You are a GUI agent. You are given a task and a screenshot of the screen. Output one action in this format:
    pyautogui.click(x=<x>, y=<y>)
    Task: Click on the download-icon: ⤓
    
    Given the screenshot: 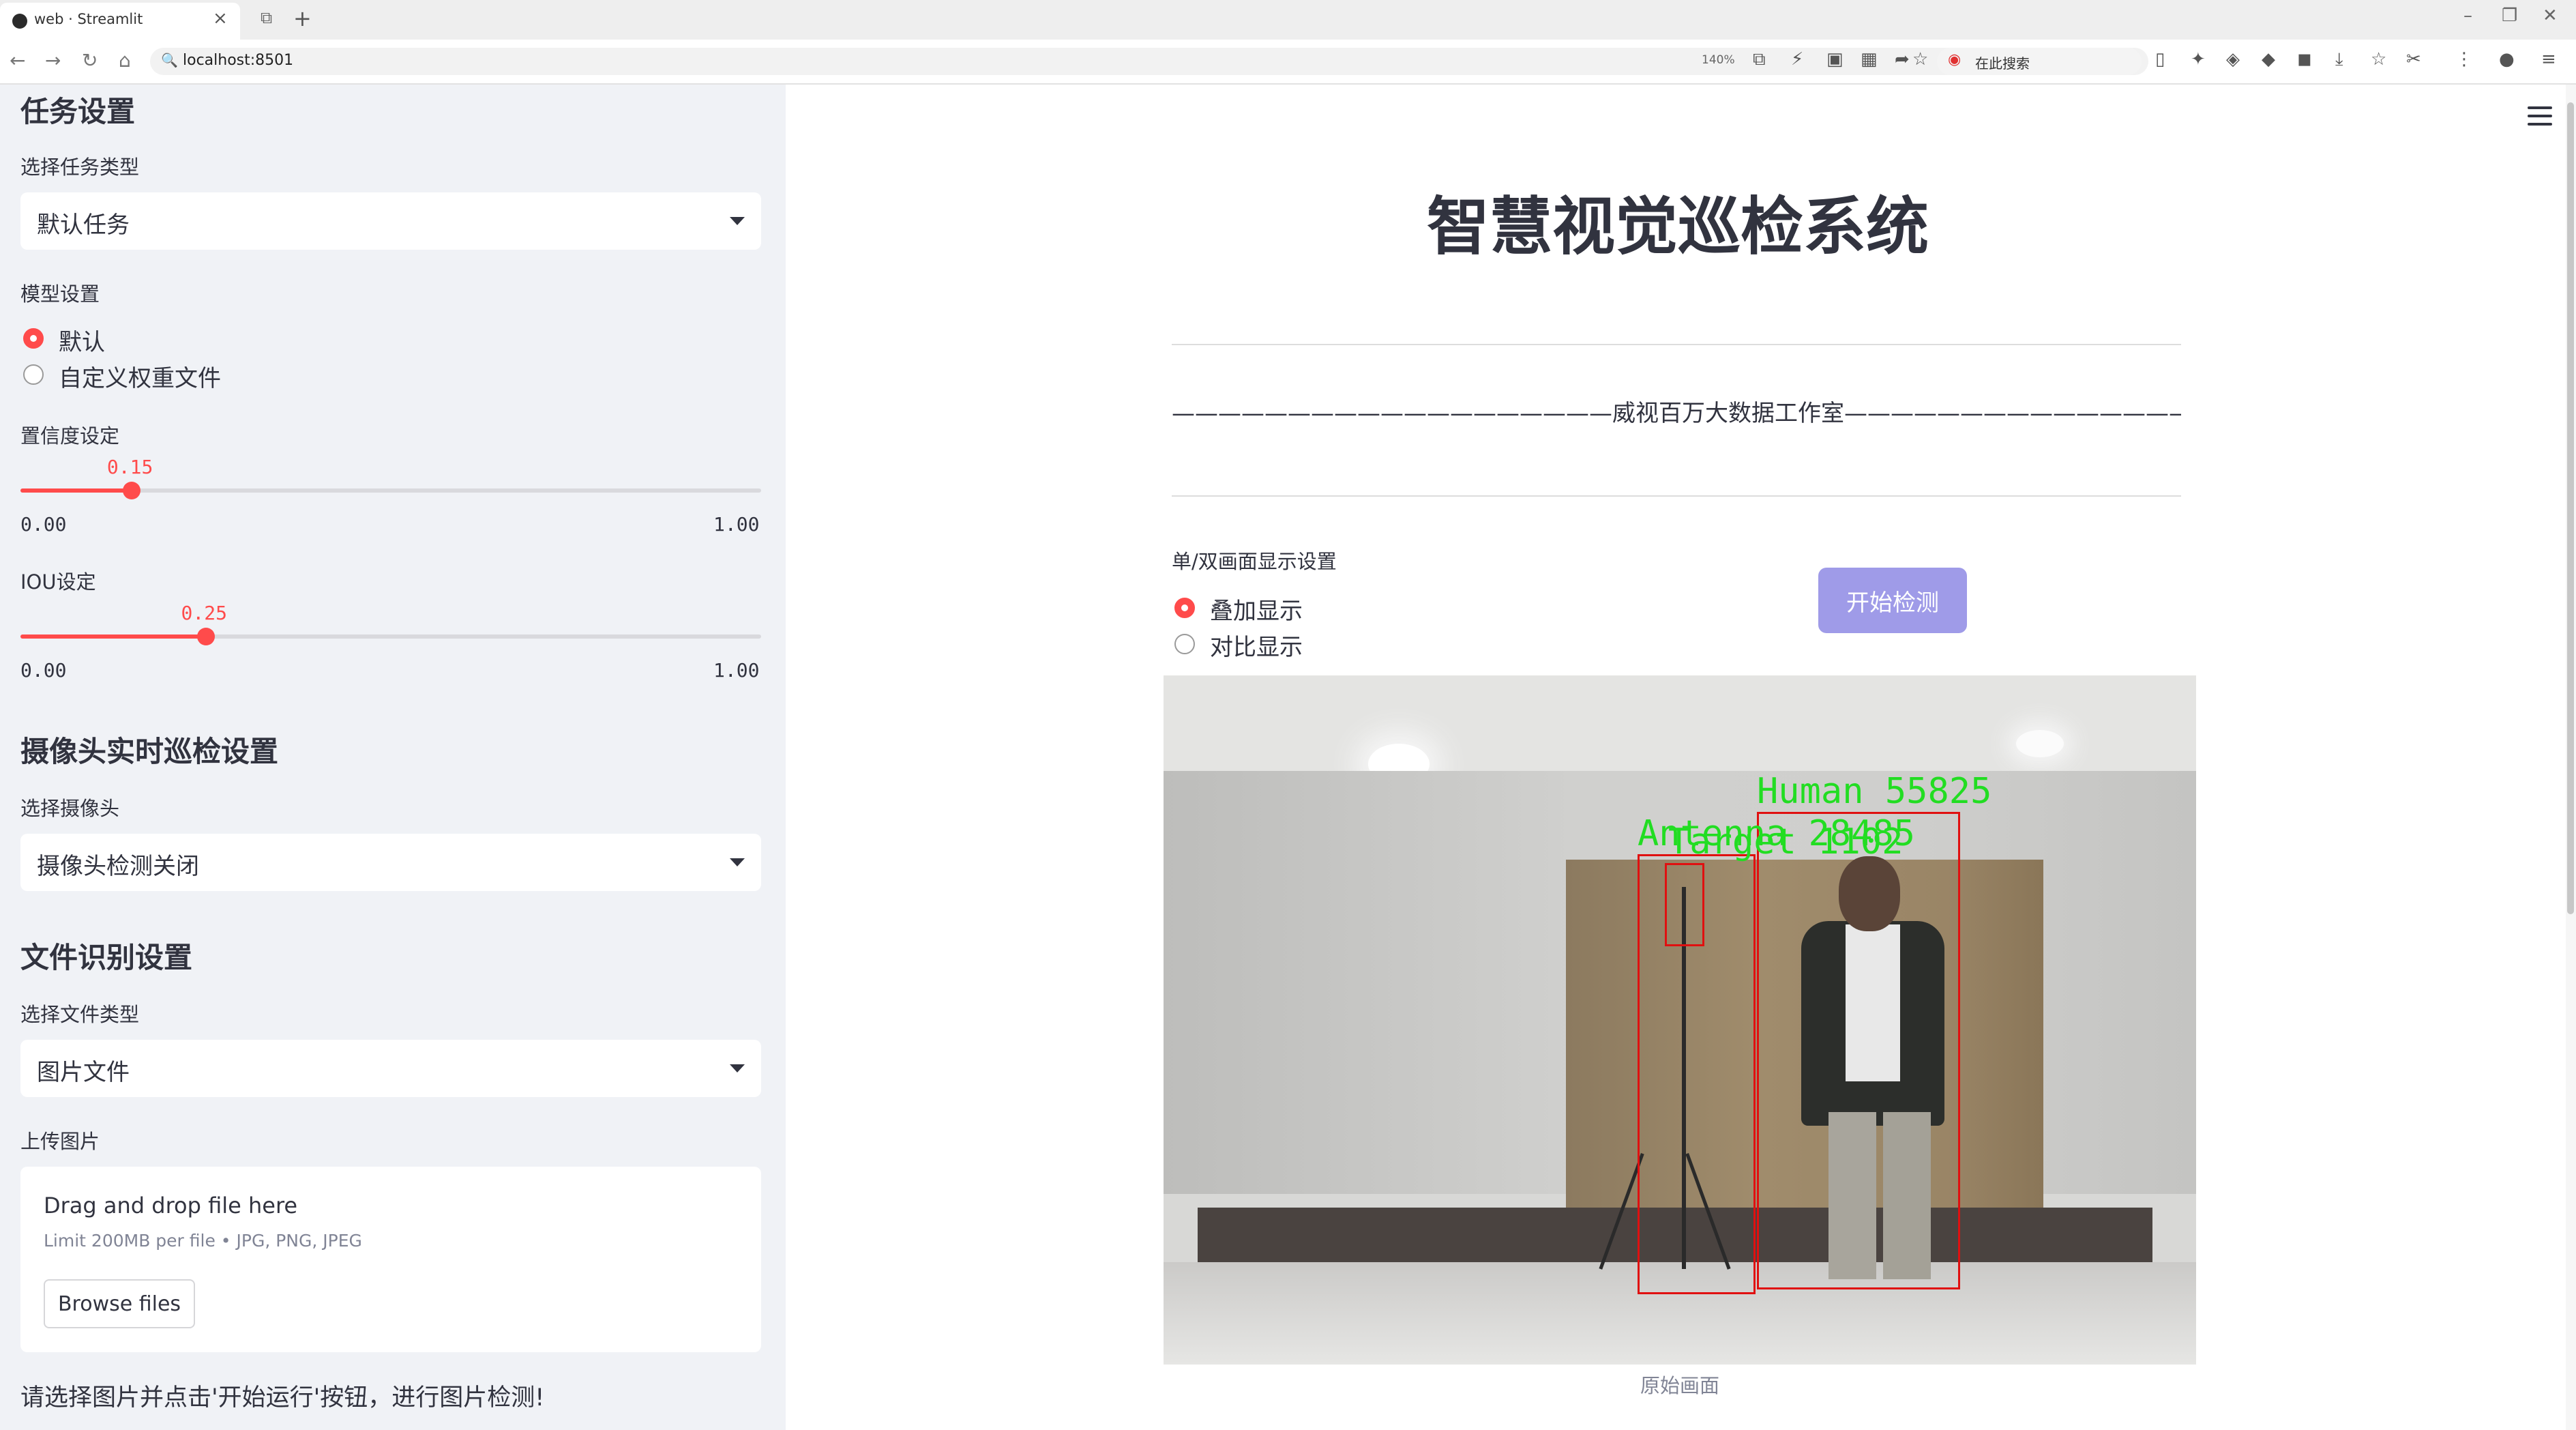 What is the action you would take?
    pyautogui.click(x=2339, y=60)
    